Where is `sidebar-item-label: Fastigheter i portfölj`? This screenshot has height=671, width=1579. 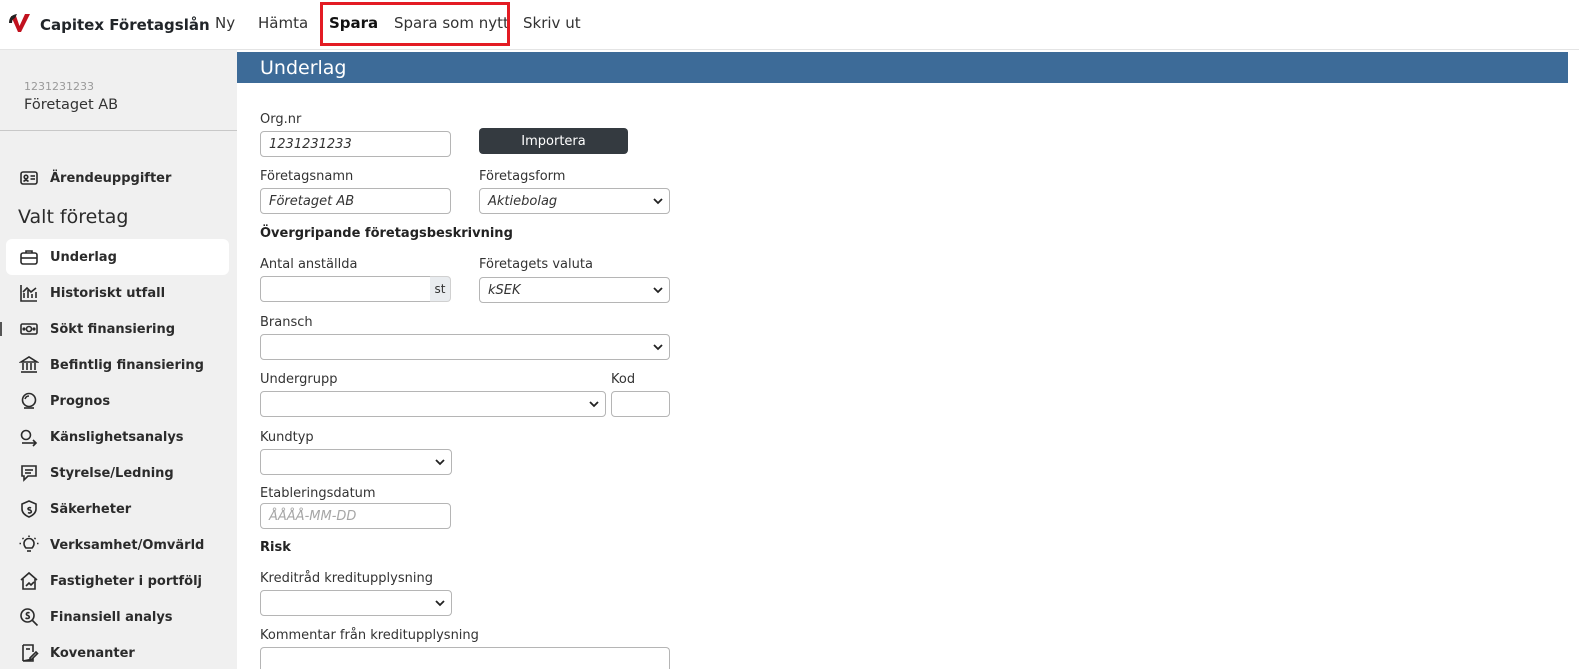 sidebar-item-label: Fastigheter i portfölj is located at coordinates (126, 581).